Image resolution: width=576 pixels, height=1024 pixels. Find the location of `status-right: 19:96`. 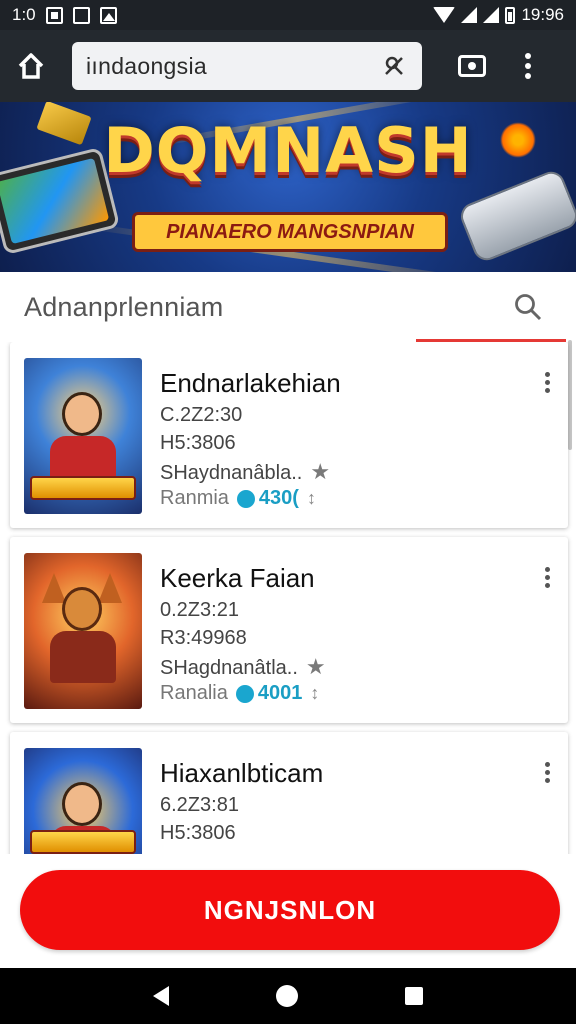

status-right: 19:96 is located at coordinates (498, 15).